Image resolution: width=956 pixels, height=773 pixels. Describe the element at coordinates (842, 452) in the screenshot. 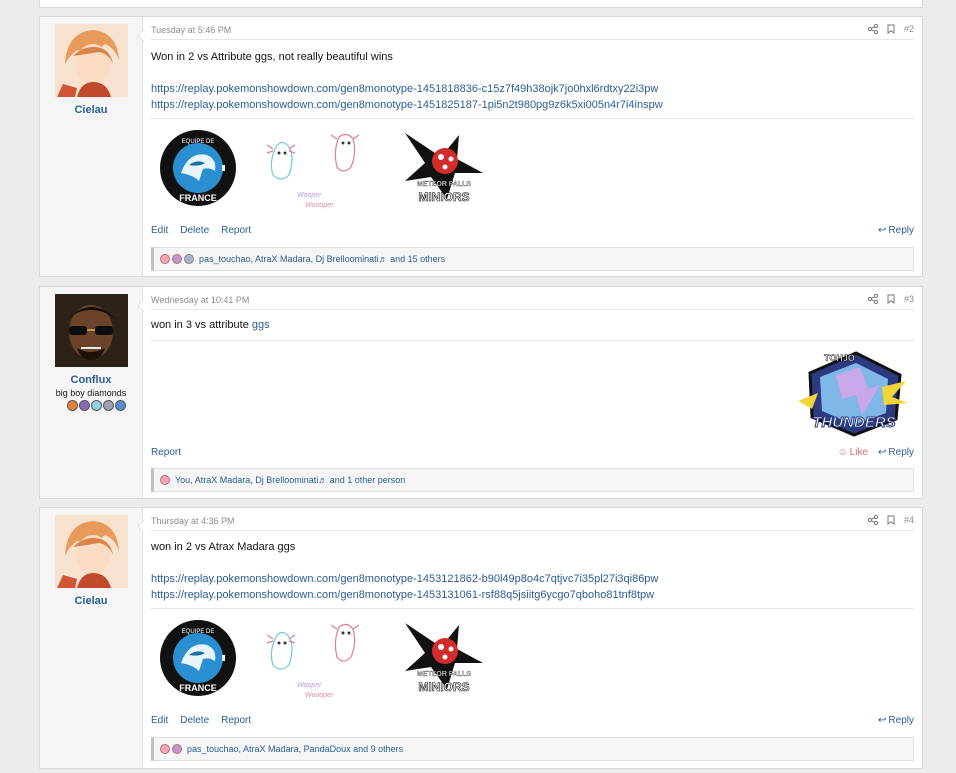

I see `like-icon: ☺` at that location.